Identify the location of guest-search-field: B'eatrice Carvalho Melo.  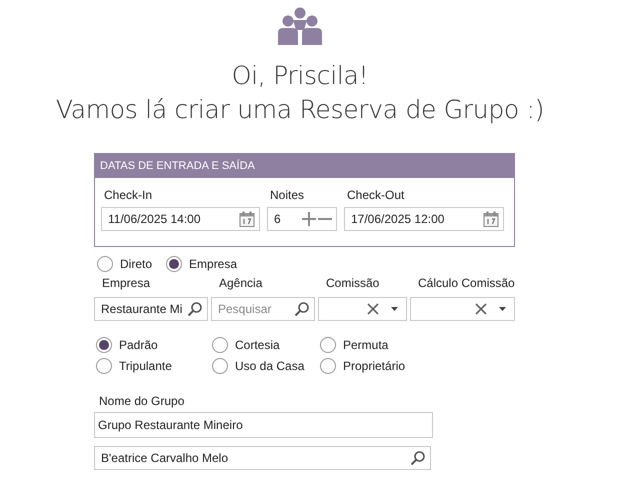
(262, 458).